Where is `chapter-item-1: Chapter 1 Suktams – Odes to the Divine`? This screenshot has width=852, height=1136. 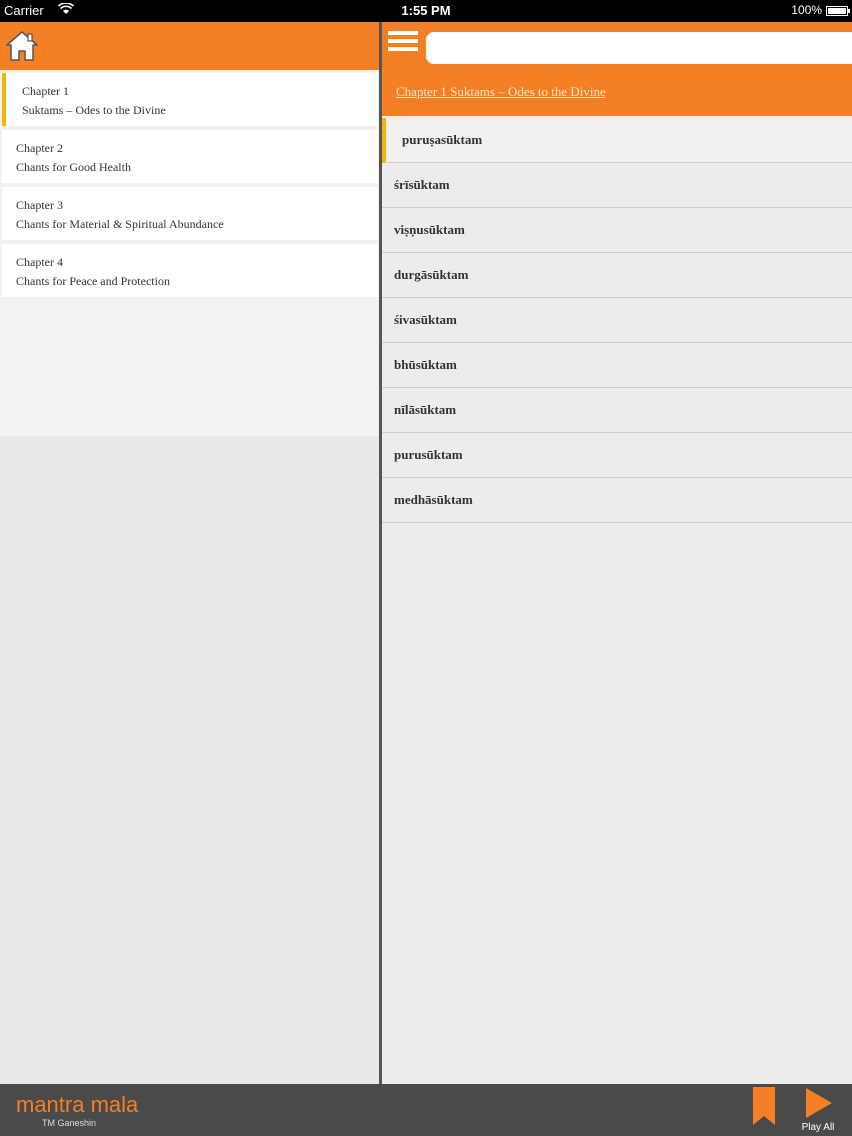
chapter-item-1: Chapter 1 Suktams – Odes to the Divine is located at coordinates (190, 99).